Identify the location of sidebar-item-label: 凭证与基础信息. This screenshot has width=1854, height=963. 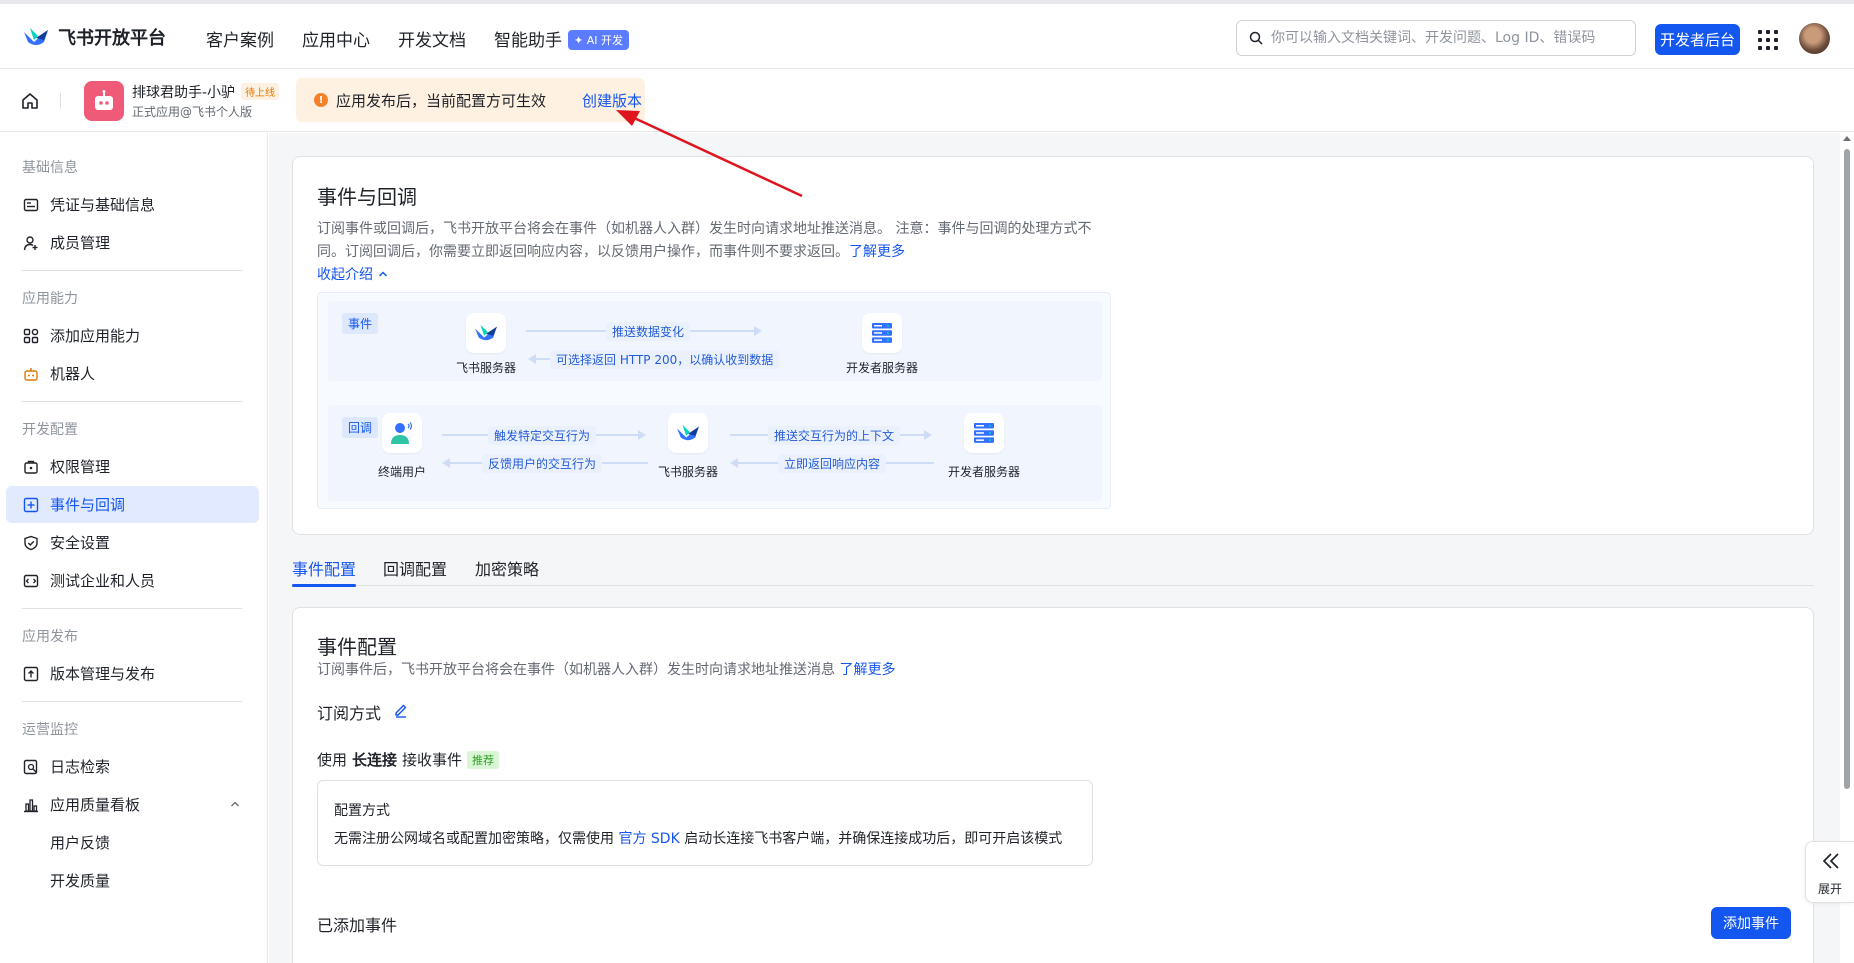
(103, 205).